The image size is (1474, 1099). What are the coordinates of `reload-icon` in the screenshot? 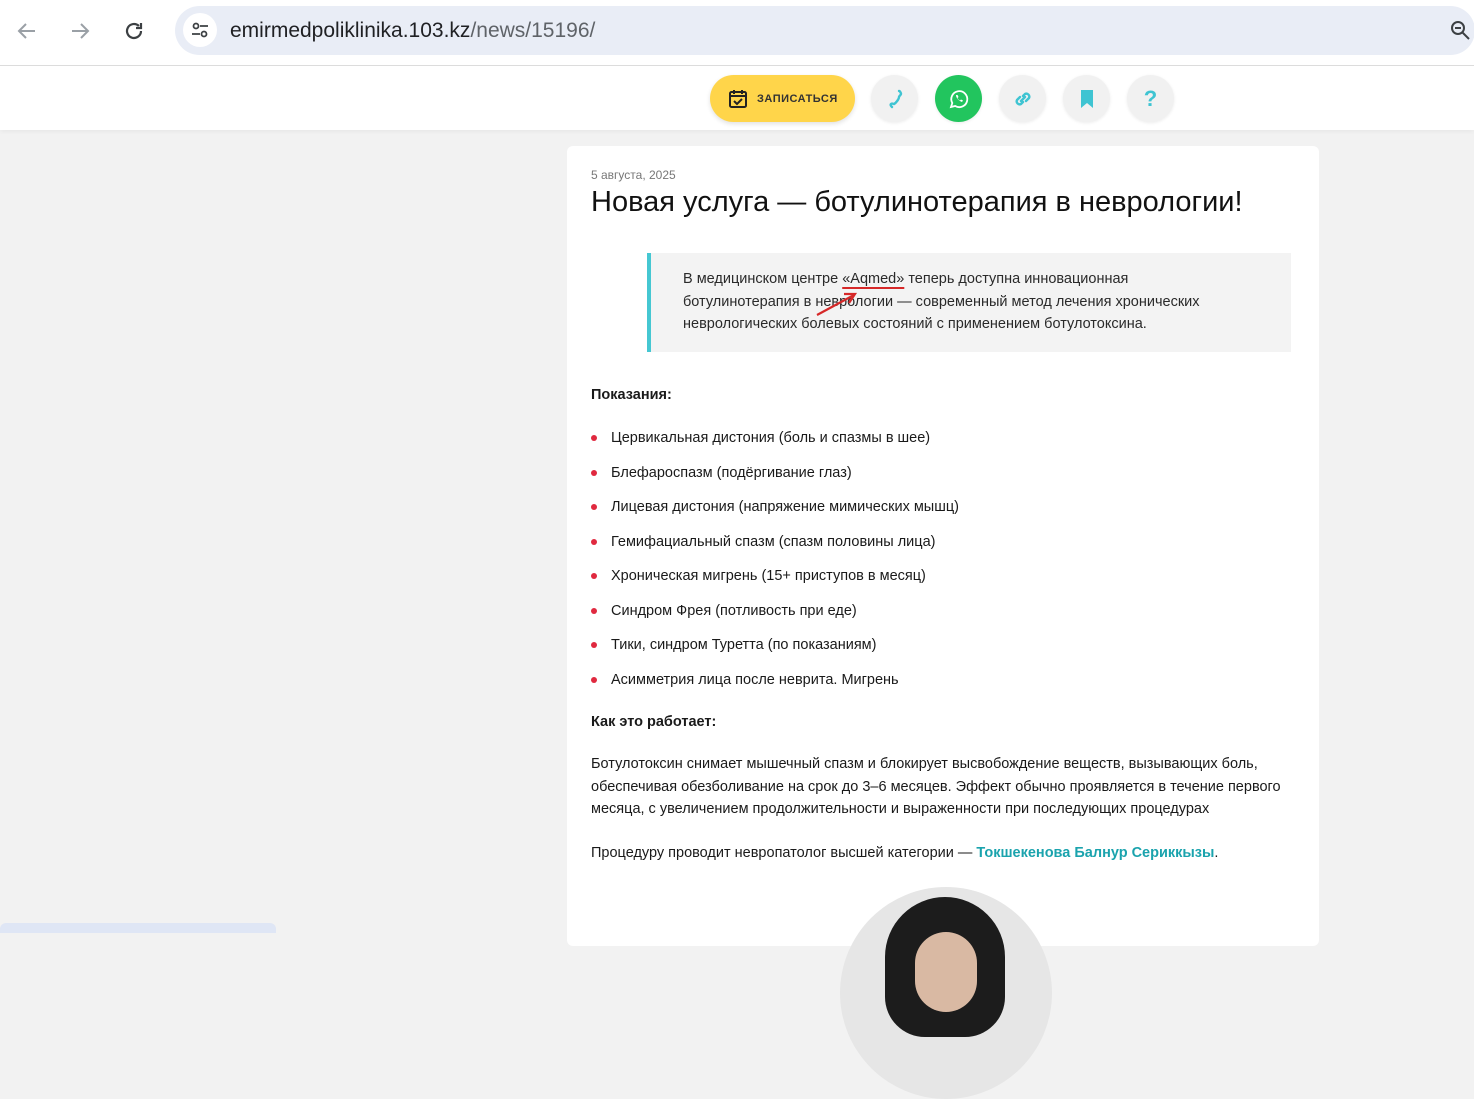 It's located at (134, 31).